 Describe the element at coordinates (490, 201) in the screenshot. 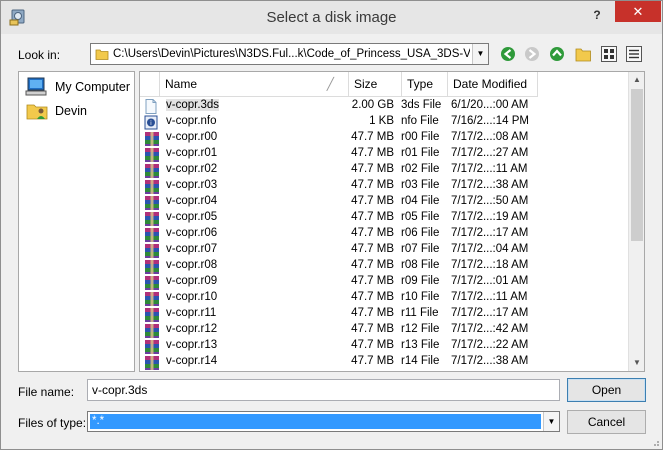

I see `file-date-modified: 7/17/2...:50 AM` at that location.